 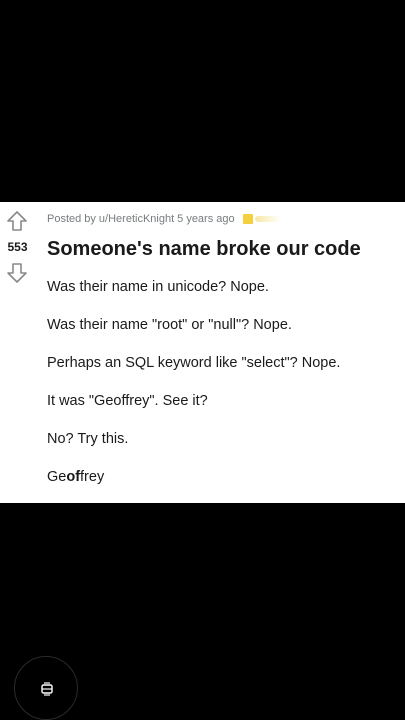 I want to click on upvote-icon, so click(x=17, y=221).